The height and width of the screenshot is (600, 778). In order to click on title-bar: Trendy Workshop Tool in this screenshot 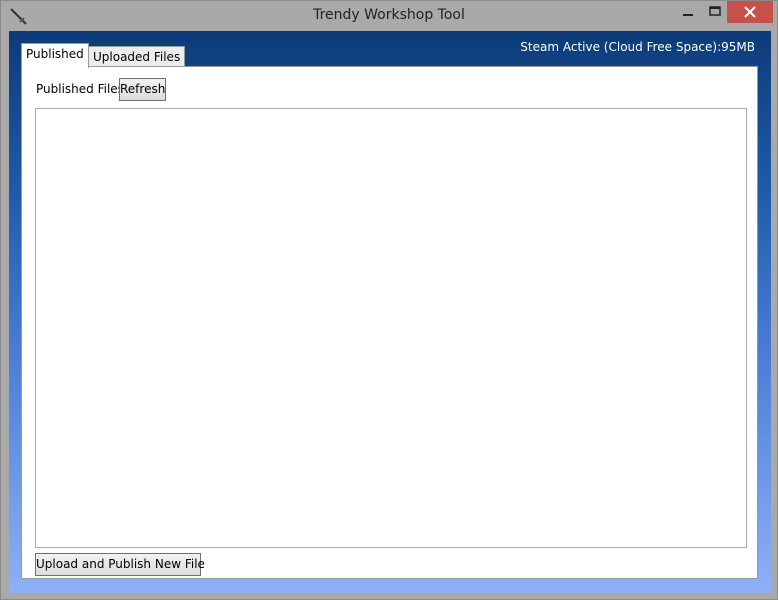, I will do `click(389, 16)`.